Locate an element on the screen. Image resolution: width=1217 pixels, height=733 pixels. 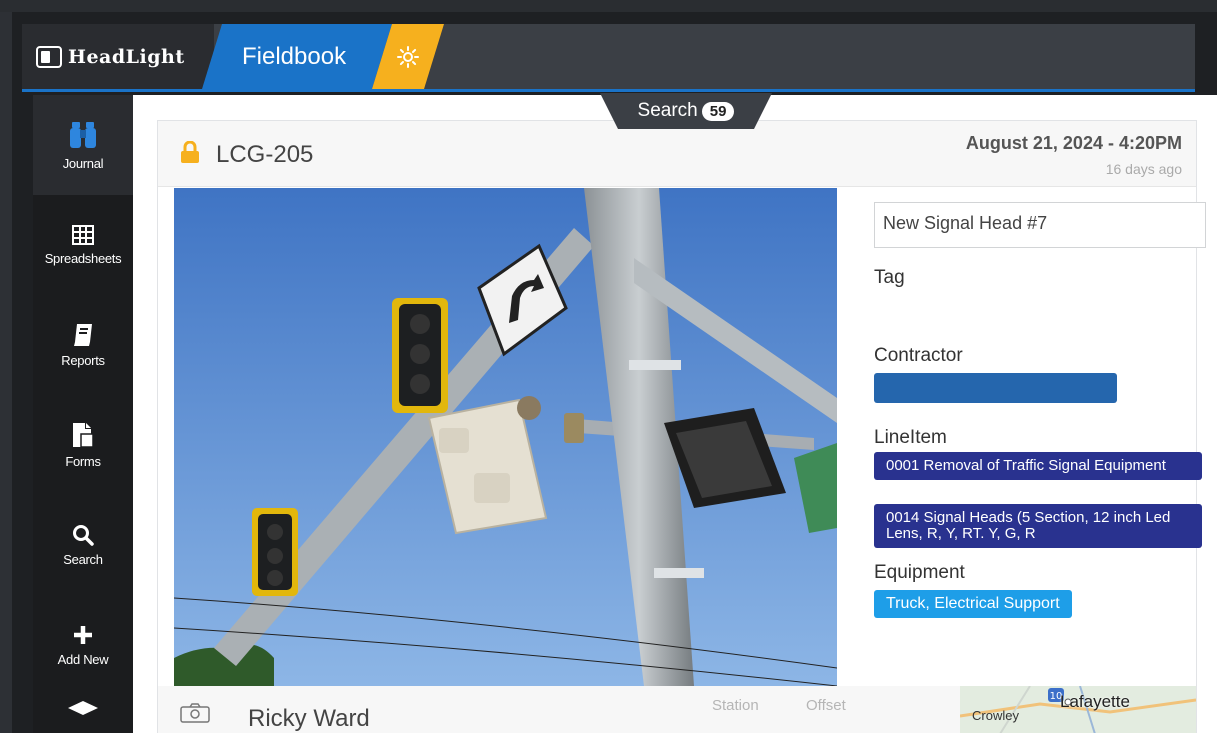
search-tab-label: Search is located at coordinates (667, 110).